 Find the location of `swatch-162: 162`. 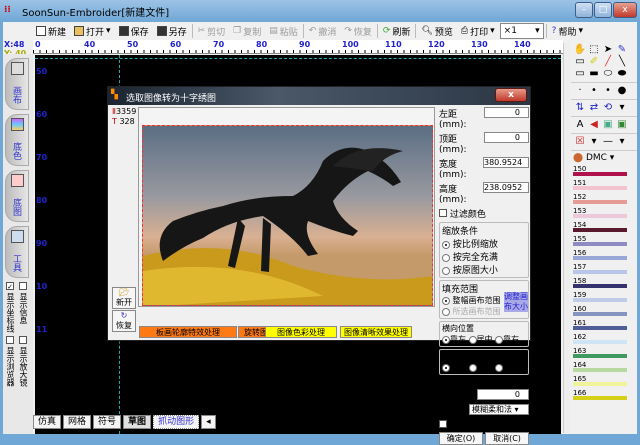

swatch-162: 162 is located at coordinates (604, 340).